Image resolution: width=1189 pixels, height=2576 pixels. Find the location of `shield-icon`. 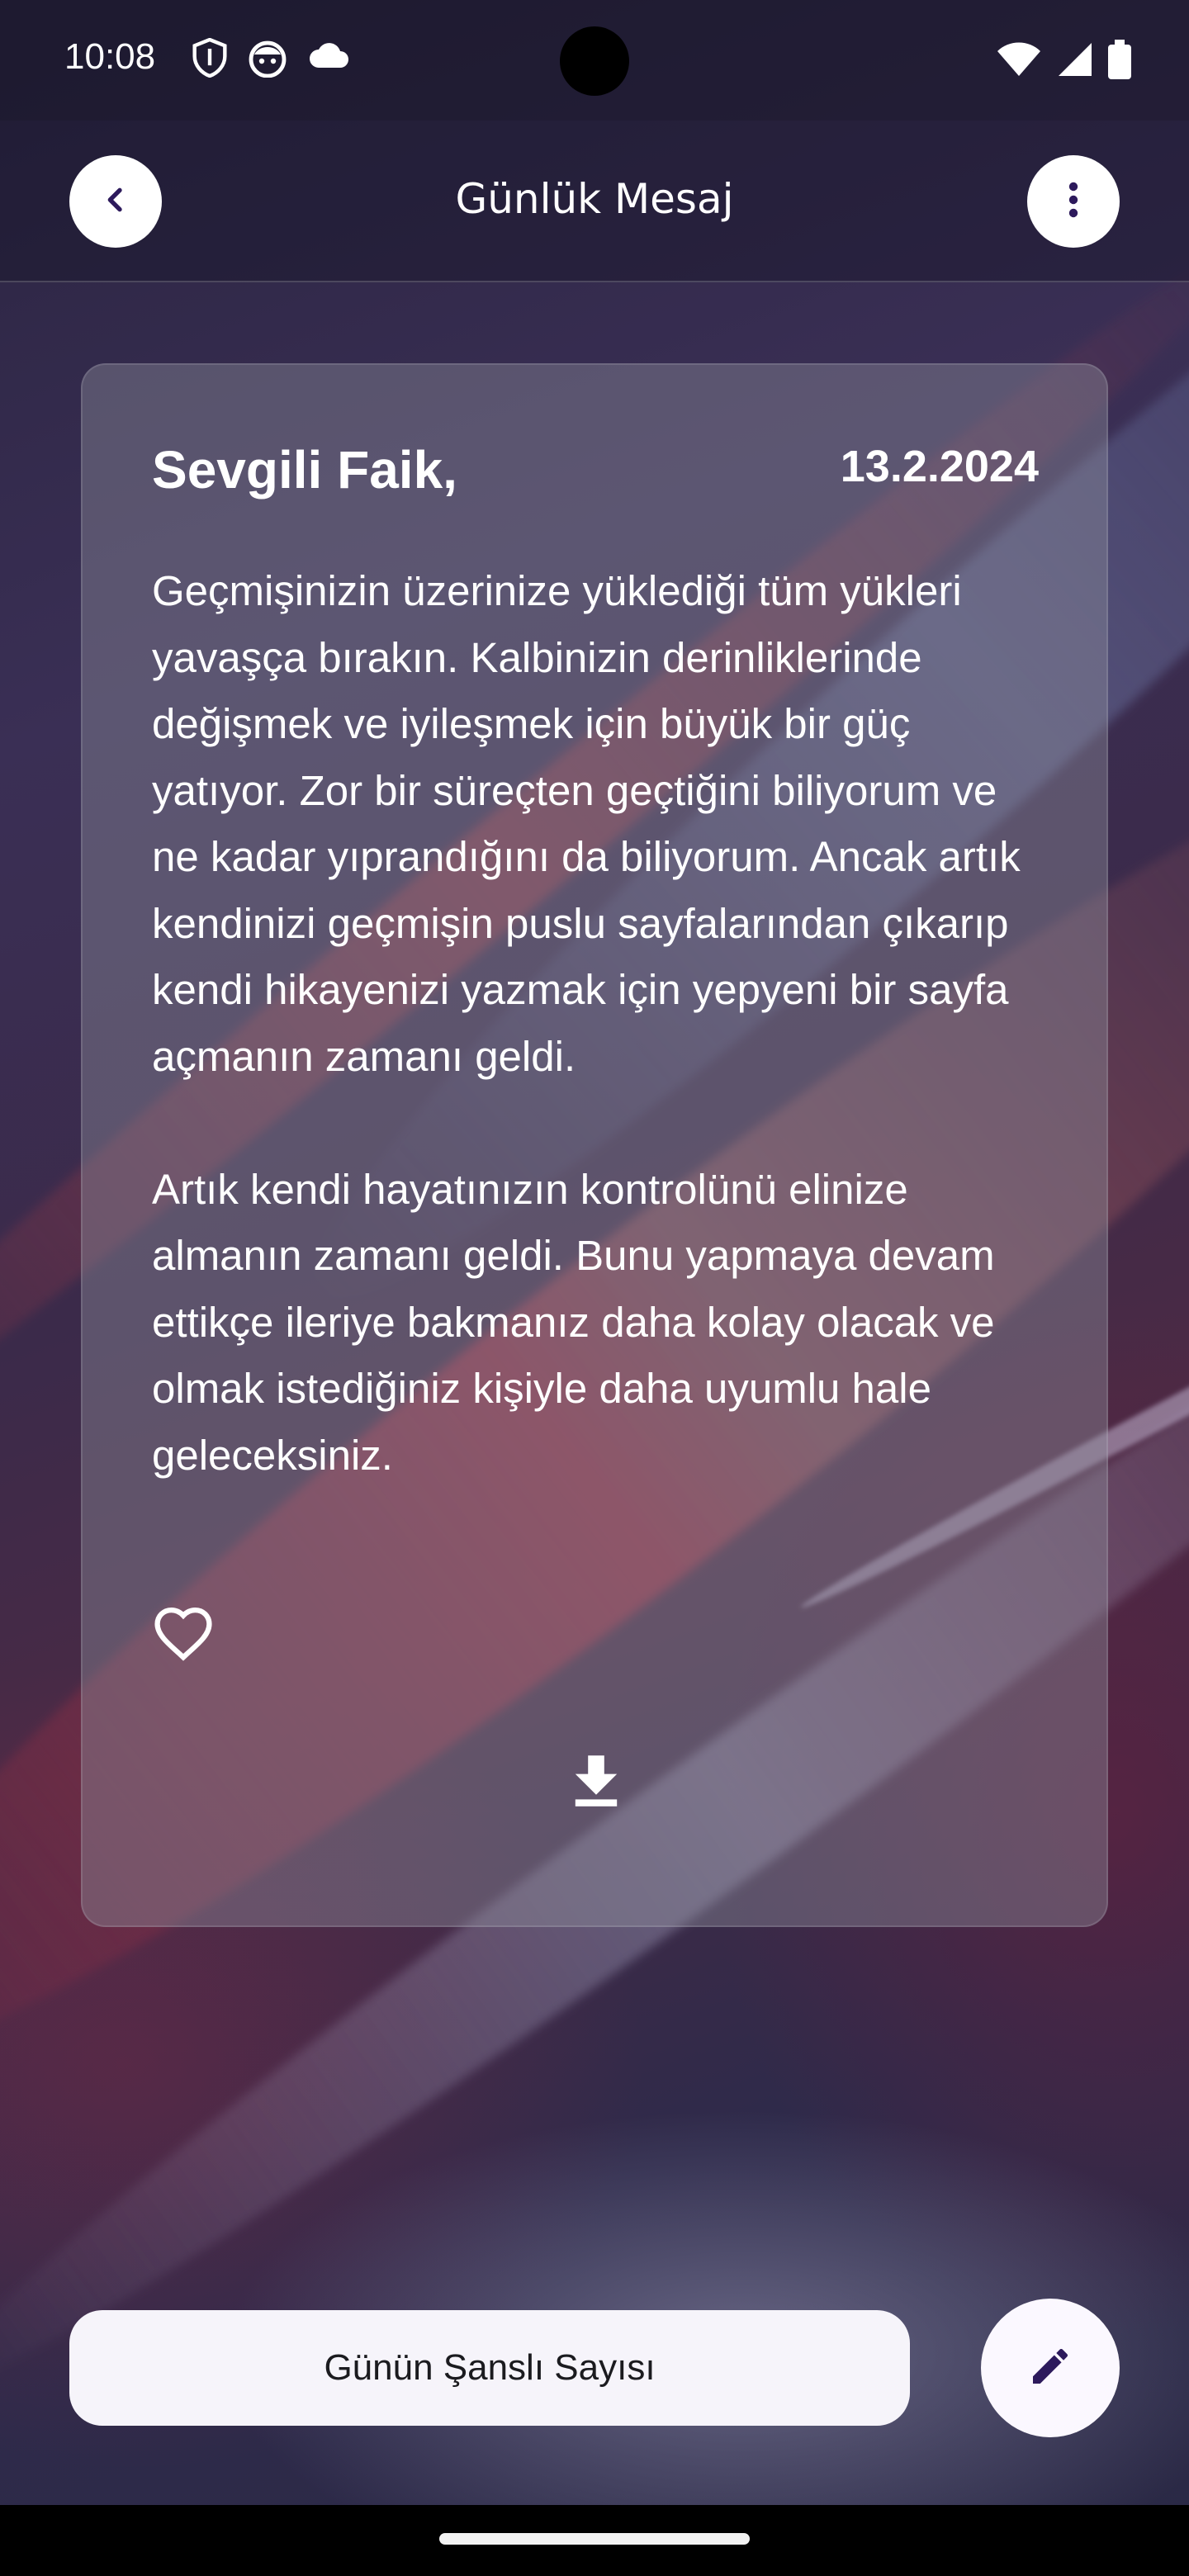

shield-icon is located at coordinates (210, 58).